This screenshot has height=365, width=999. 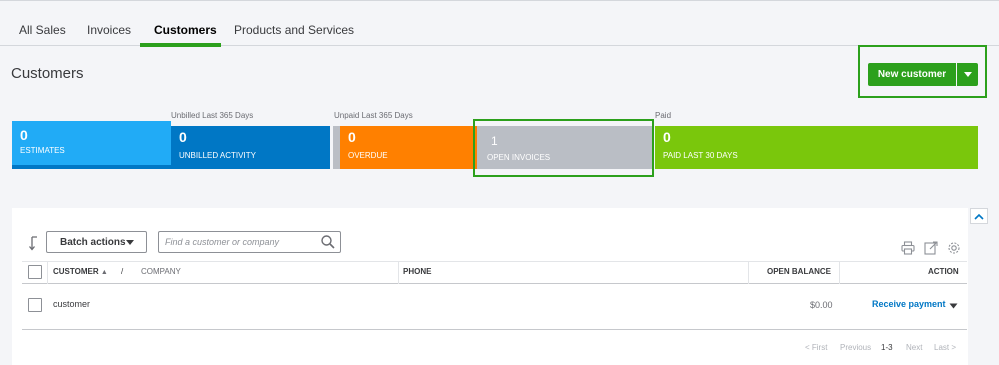 What do you see at coordinates (185, 30) in the screenshot?
I see `tab-customers: Customers` at bounding box center [185, 30].